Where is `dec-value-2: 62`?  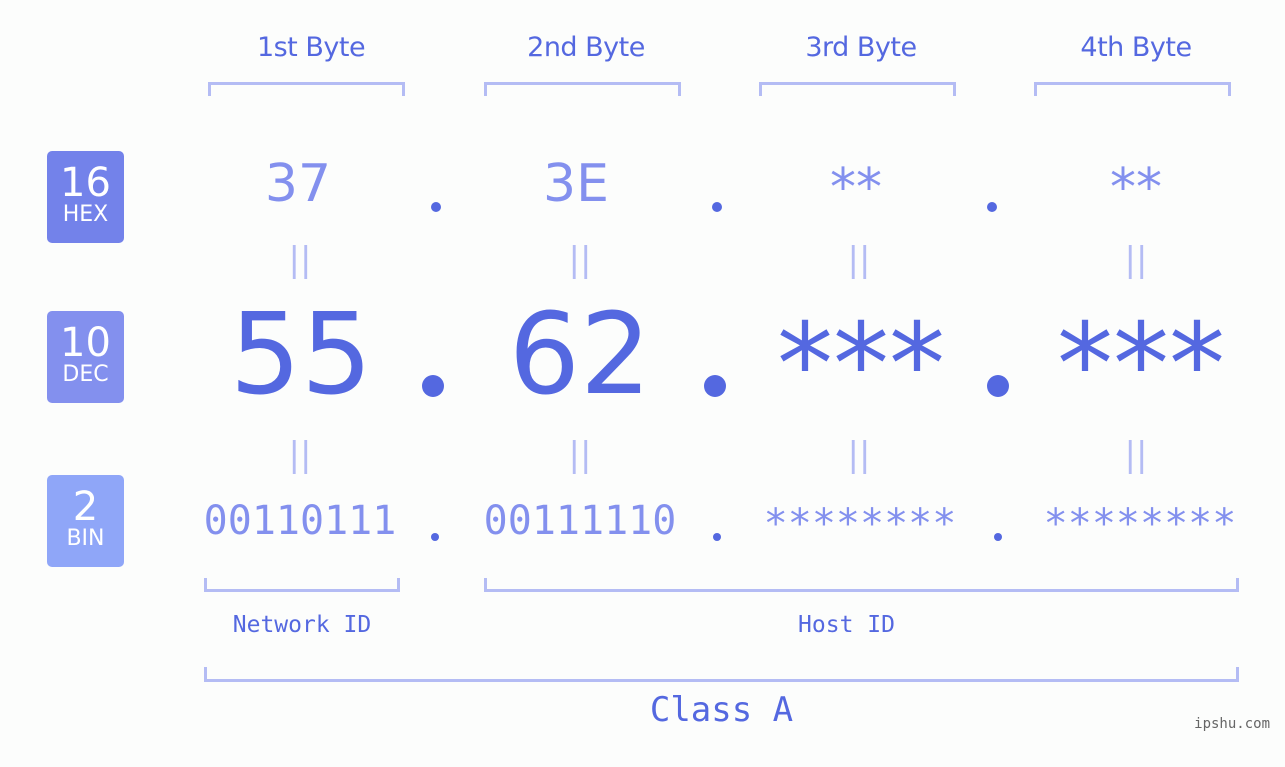
dec-value-2: 62 is located at coordinates (580, 355).